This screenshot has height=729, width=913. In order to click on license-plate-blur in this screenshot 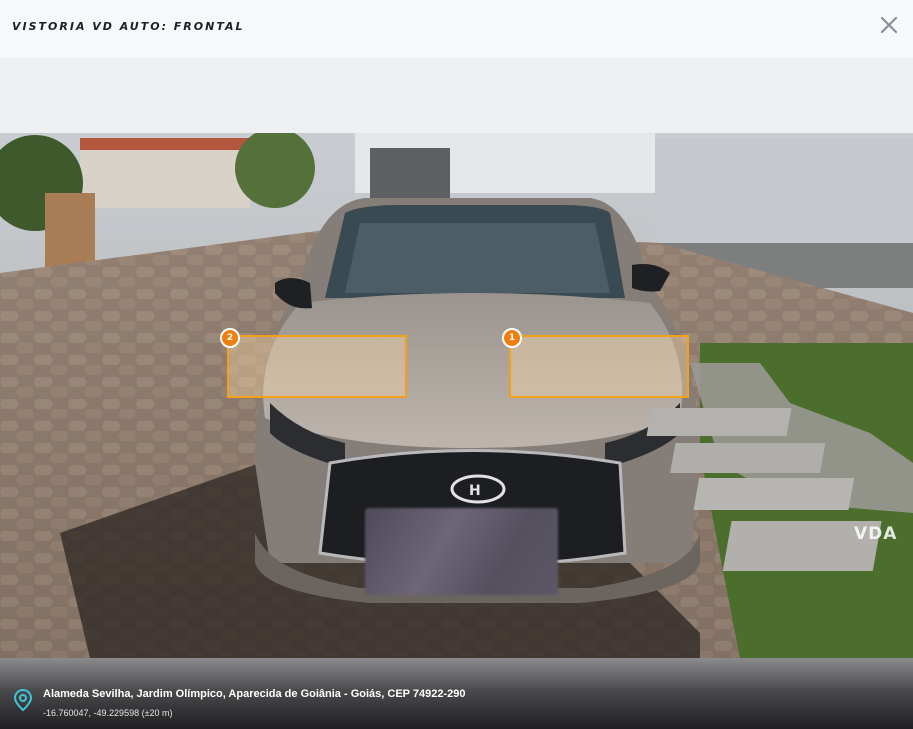, I will do `click(461, 551)`.